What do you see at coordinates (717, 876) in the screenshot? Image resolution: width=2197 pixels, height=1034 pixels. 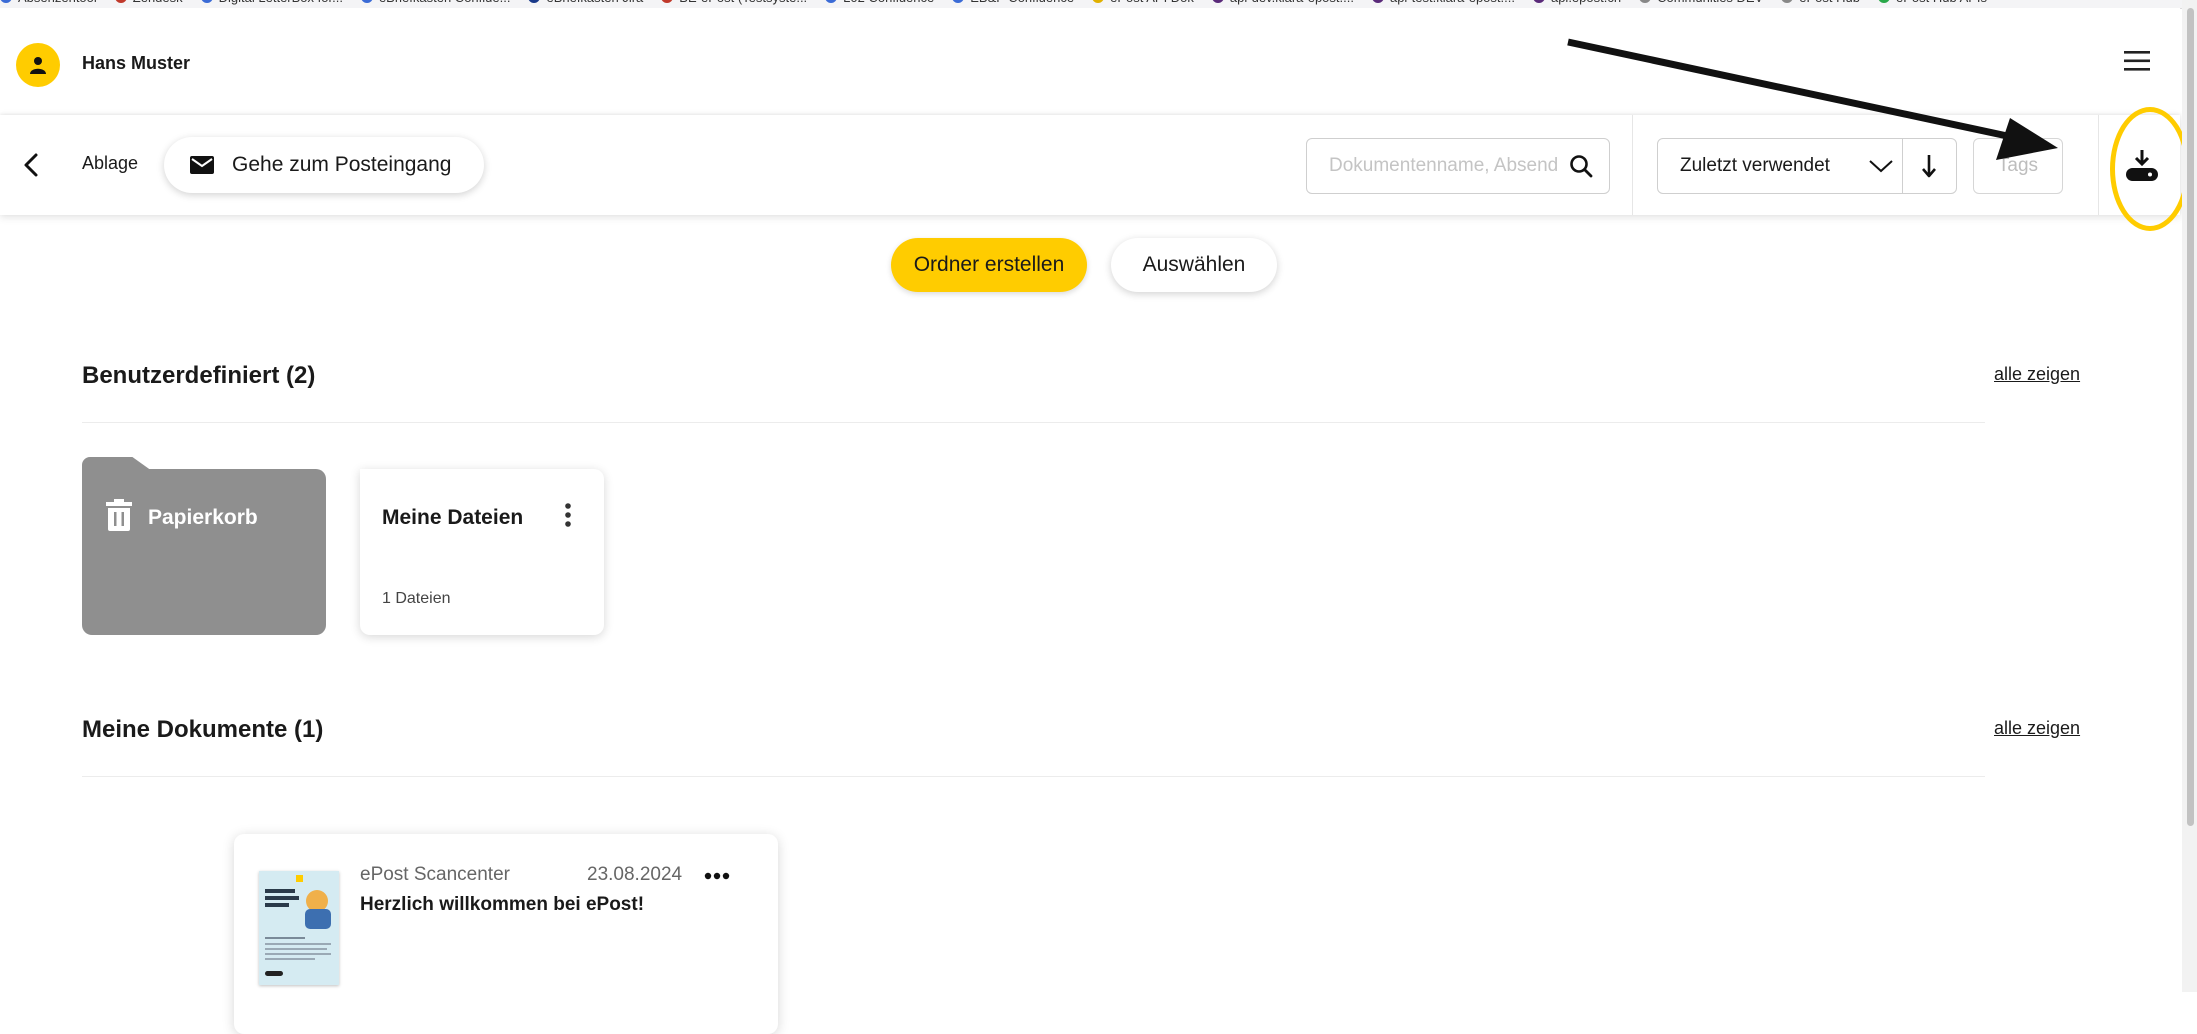 I see `more-horizontal-icon` at bounding box center [717, 876].